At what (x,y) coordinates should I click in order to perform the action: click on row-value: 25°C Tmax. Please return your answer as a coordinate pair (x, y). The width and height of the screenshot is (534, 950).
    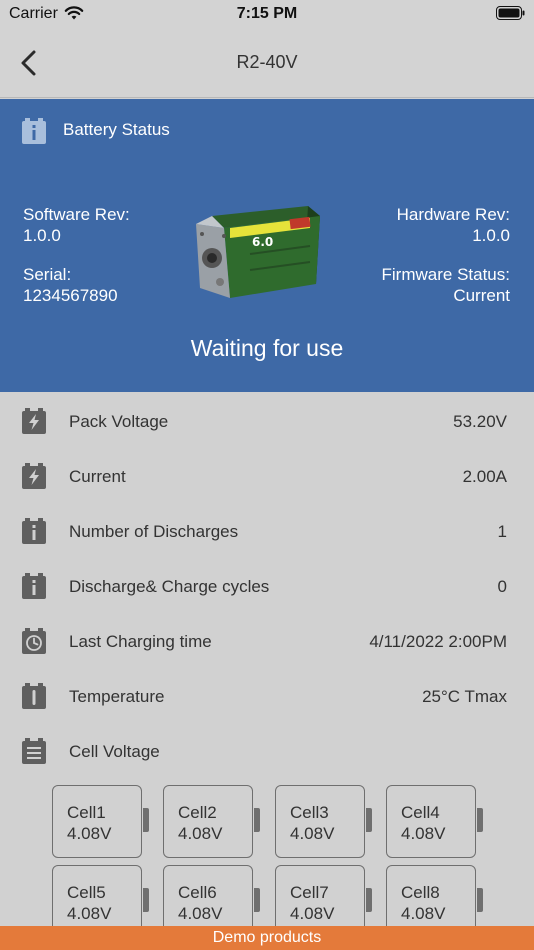
    Looking at the image, I should click on (464, 696).